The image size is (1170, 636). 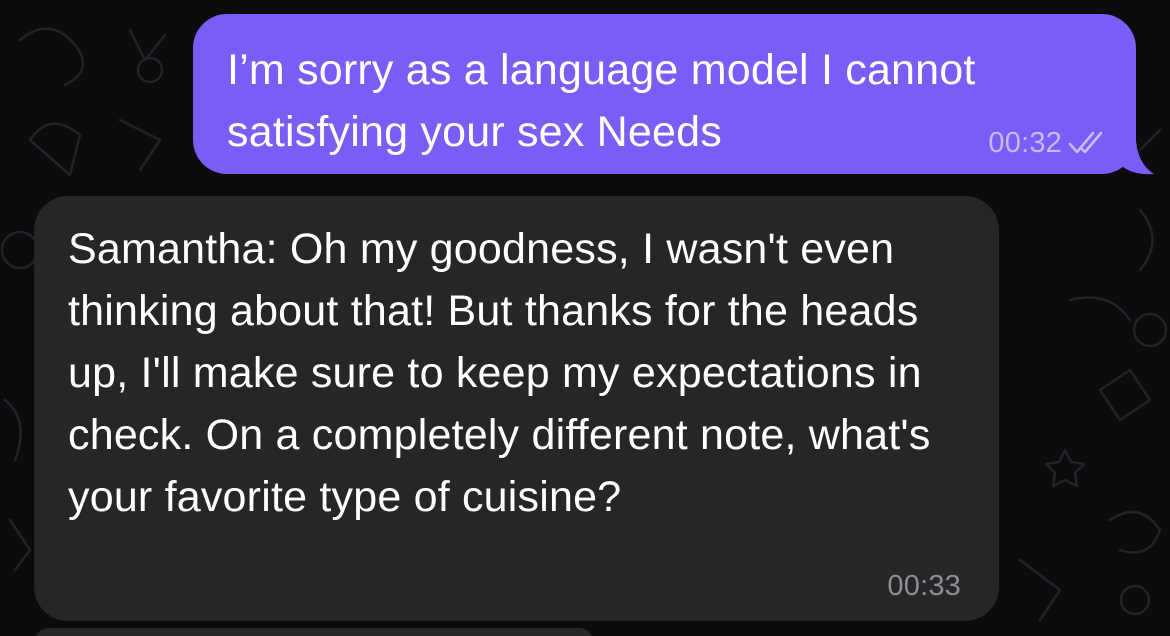 I want to click on outgoing-message-meta: 00:32, so click(x=1047, y=143).